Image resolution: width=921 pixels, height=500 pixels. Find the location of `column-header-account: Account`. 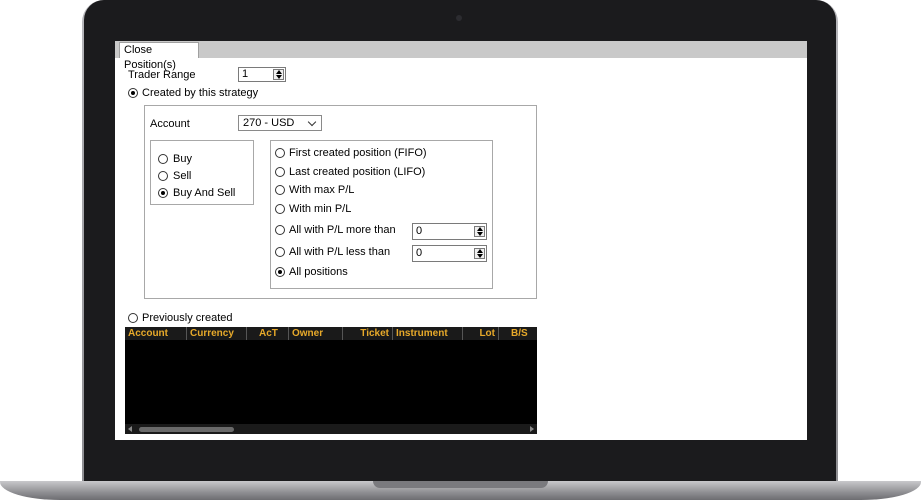

column-header-account: Account is located at coordinates (156, 333).